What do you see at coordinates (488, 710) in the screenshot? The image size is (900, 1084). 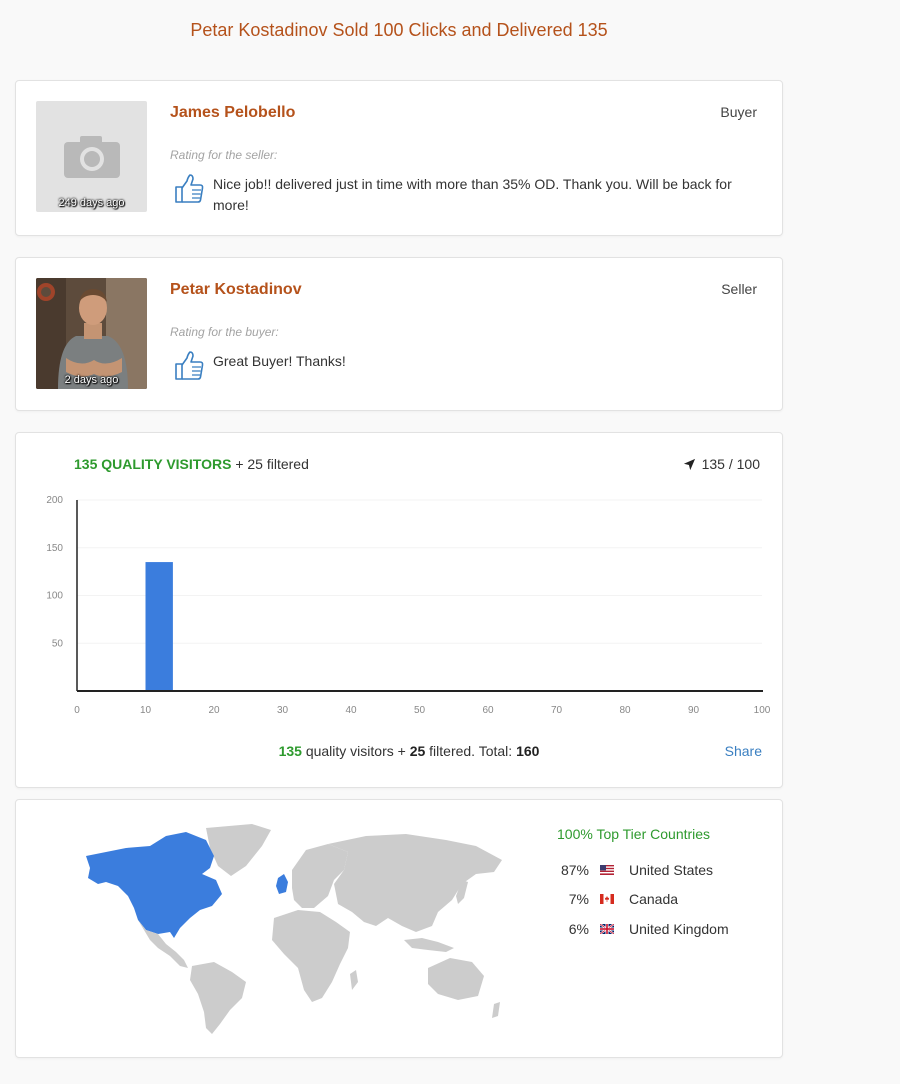 I see `chart-x-tick-label: 60` at bounding box center [488, 710].